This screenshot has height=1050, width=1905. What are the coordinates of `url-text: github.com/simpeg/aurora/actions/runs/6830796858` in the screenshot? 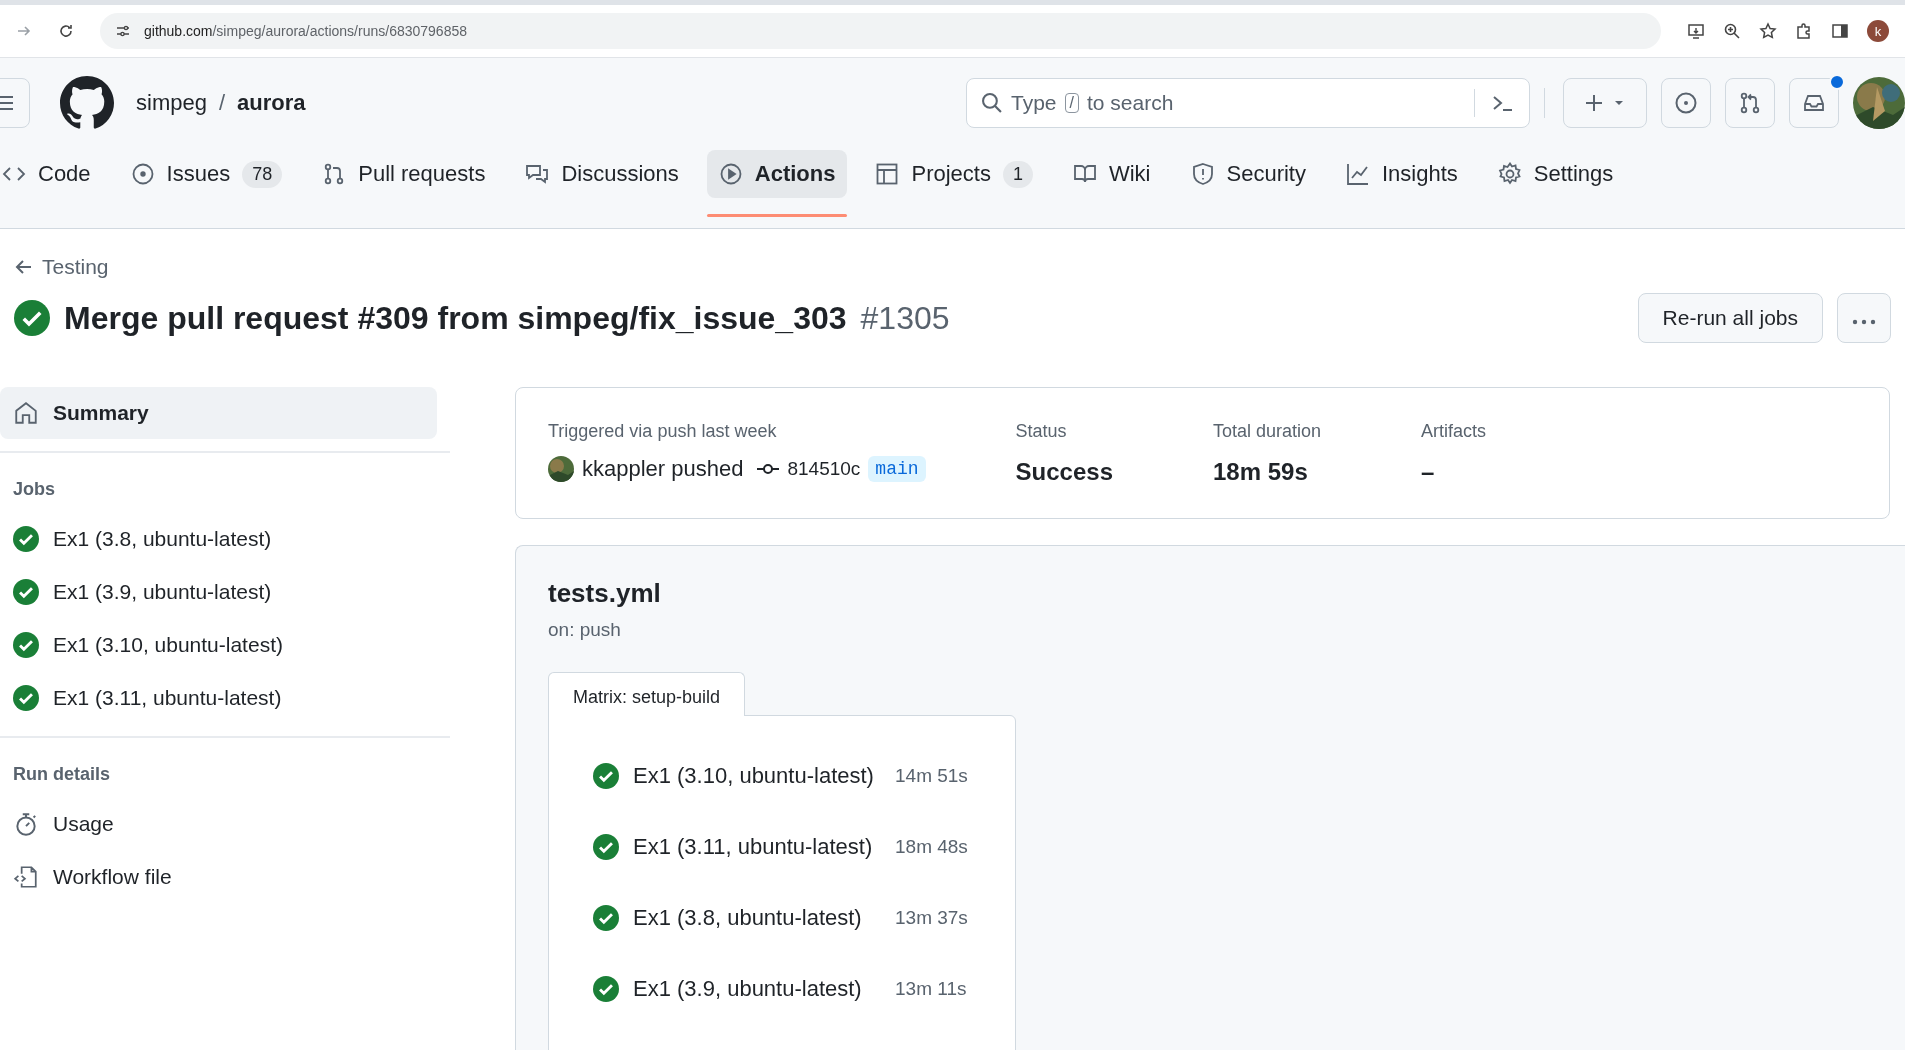 It's located at (305, 31).